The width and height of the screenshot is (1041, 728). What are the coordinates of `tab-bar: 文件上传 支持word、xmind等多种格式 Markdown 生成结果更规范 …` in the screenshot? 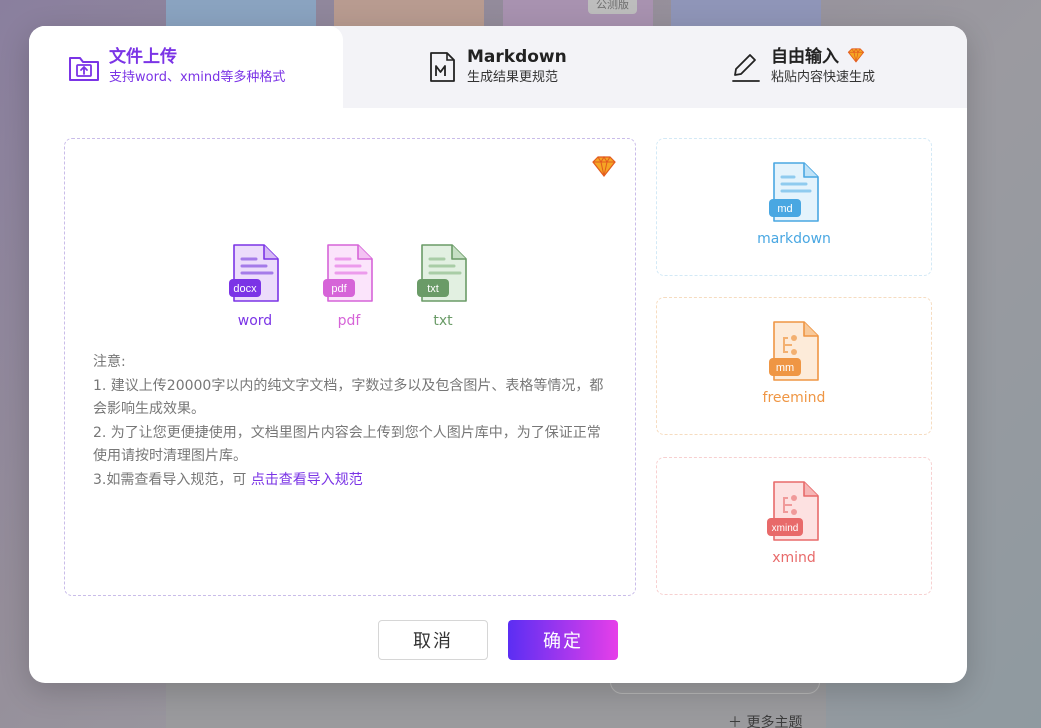 It's located at (498, 67).